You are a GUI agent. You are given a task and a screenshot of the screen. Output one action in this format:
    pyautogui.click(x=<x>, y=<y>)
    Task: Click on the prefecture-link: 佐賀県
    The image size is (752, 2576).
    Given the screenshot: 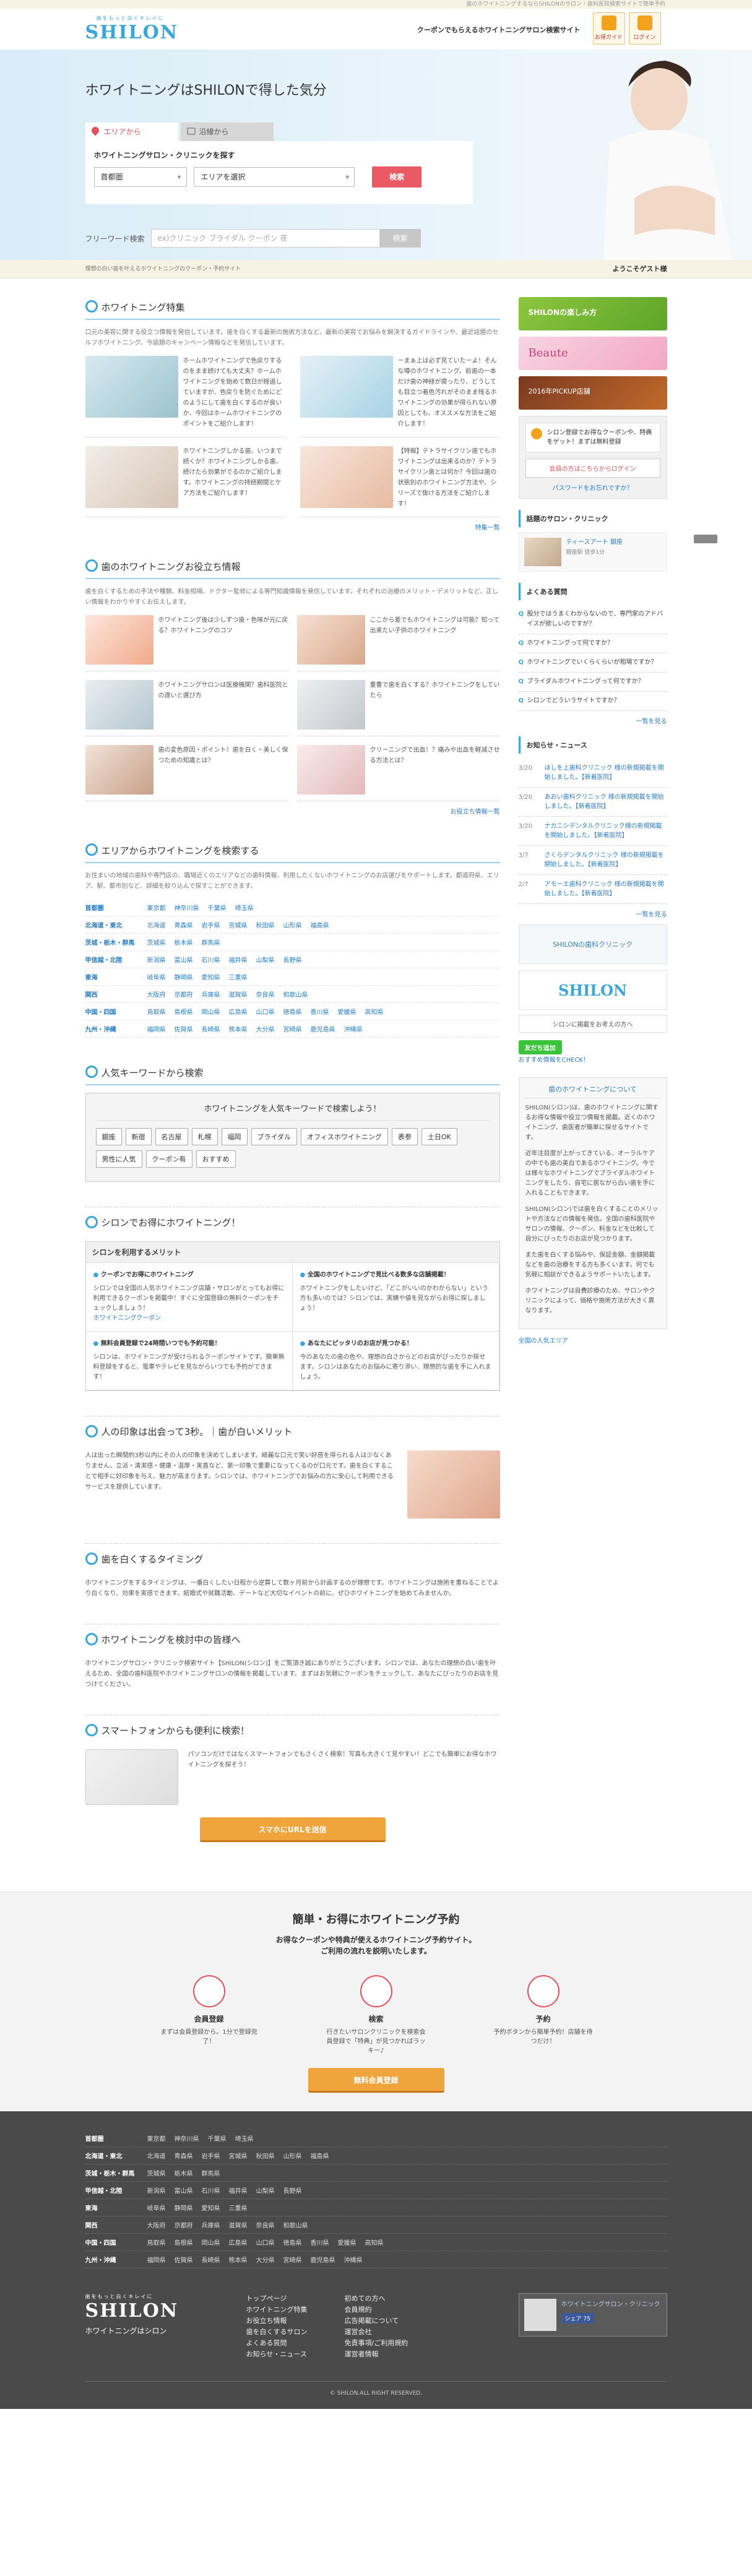 What is the action you would take?
    pyautogui.click(x=184, y=1028)
    